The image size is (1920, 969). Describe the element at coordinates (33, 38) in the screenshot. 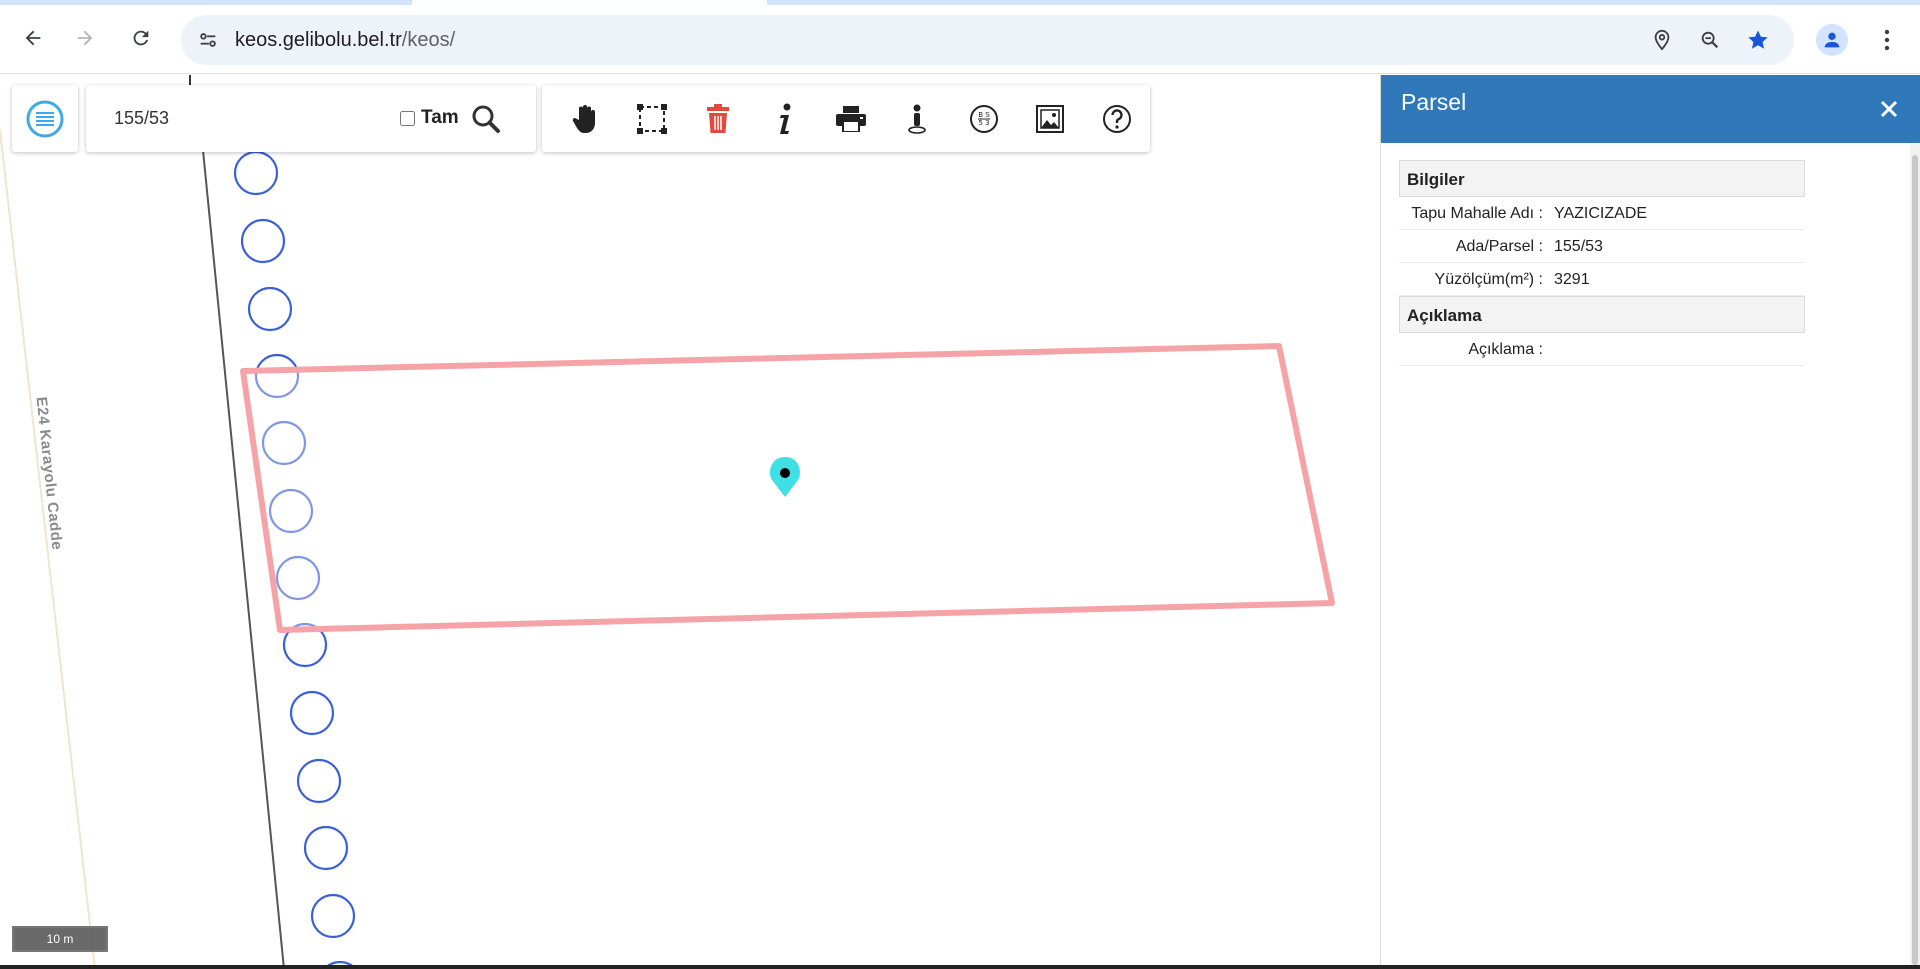

I see `back-icon` at that location.